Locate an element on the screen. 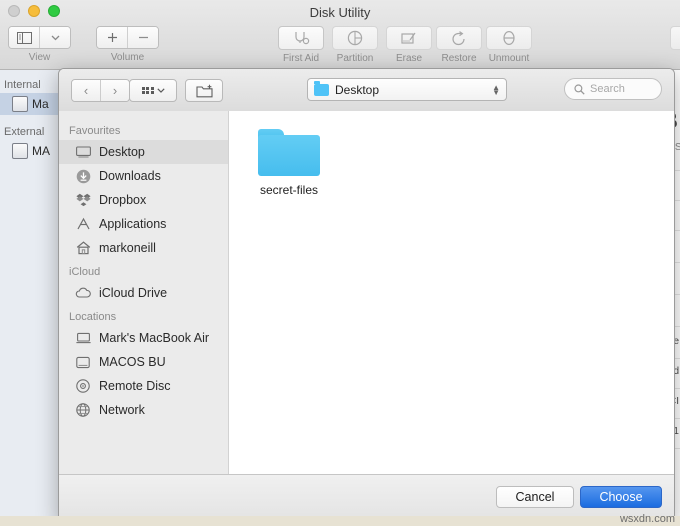 This screenshot has height=526, width=680. remove-volume-button is located at coordinates (142, 37).